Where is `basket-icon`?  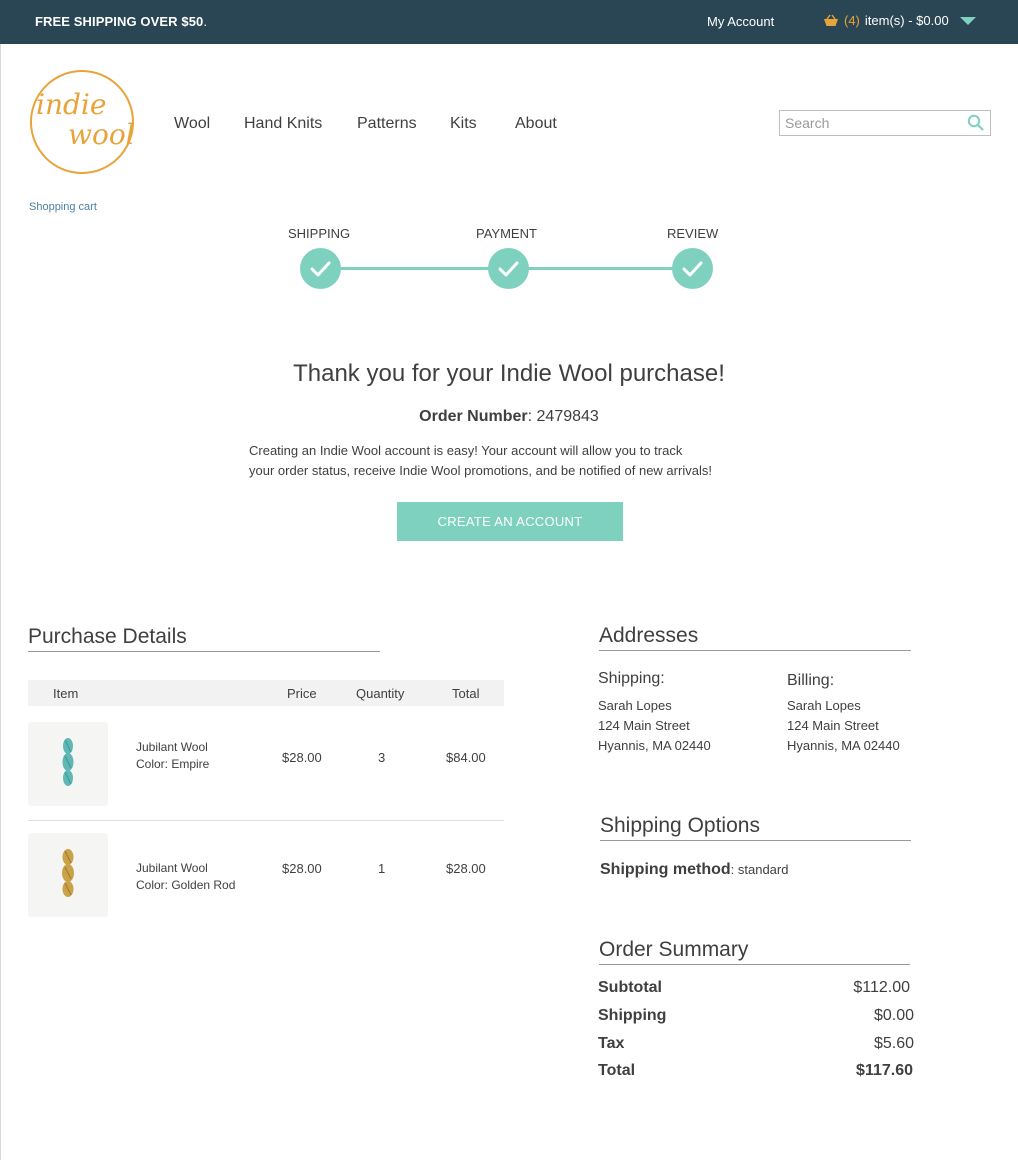 basket-icon is located at coordinates (831, 21).